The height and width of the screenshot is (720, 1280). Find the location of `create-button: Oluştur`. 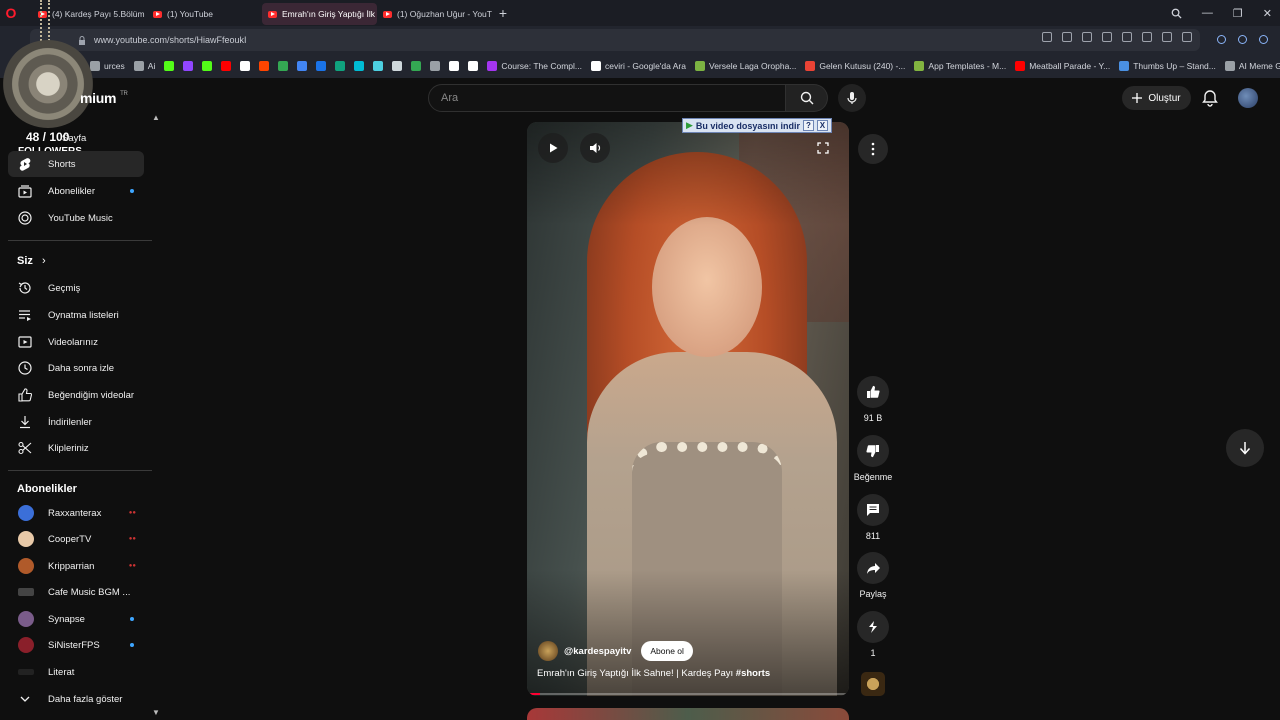

create-button: Oluştur is located at coordinates (1156, 98).